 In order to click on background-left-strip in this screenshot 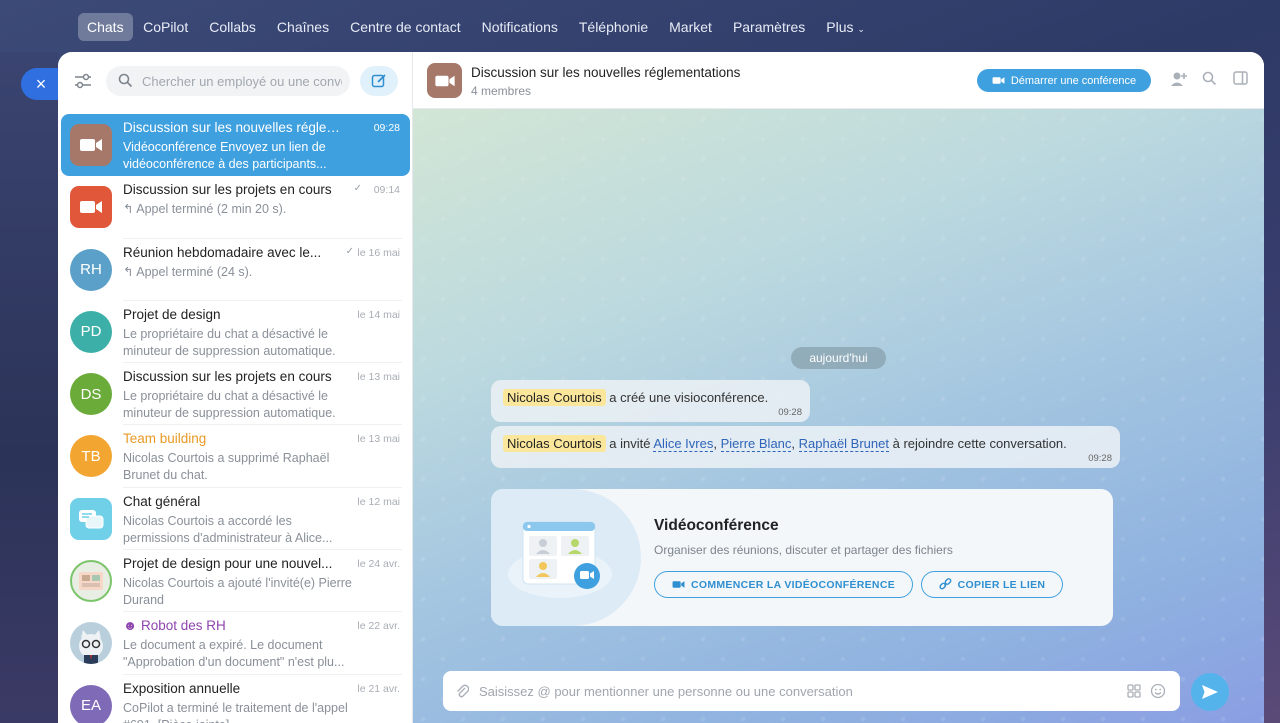, I will do `click(29, 387)`.